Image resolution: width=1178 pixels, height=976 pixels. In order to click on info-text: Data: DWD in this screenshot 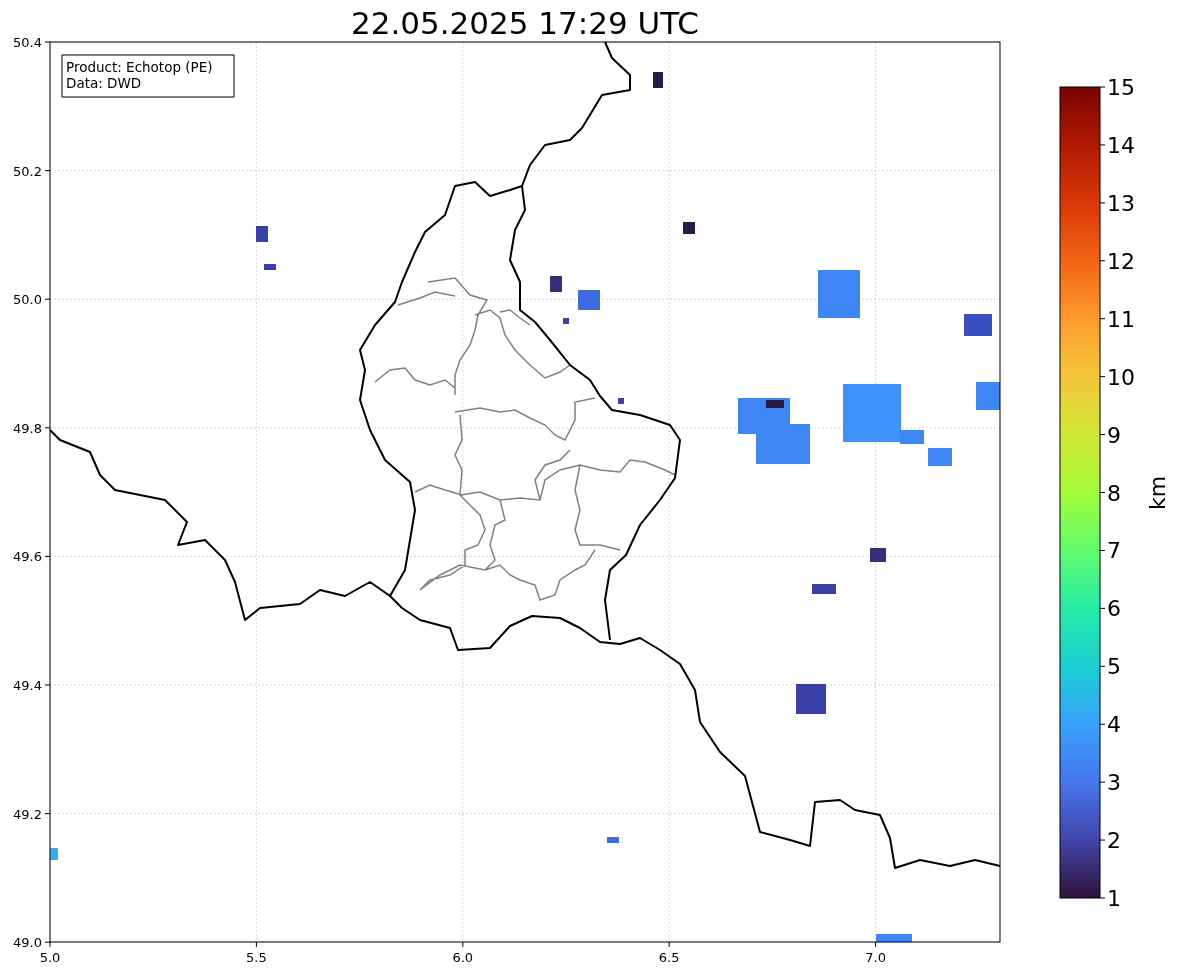, I will do `click(104, 83)`.